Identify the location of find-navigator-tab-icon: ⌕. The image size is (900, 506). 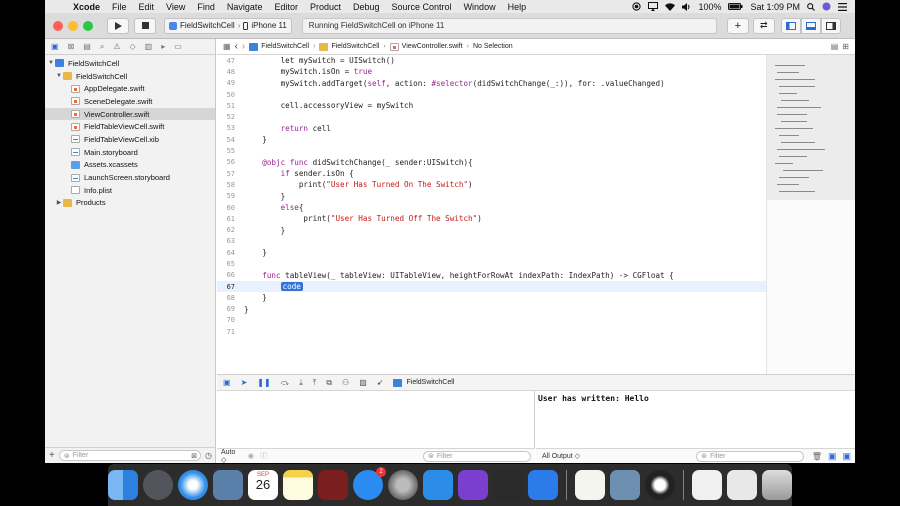
(102, 47).